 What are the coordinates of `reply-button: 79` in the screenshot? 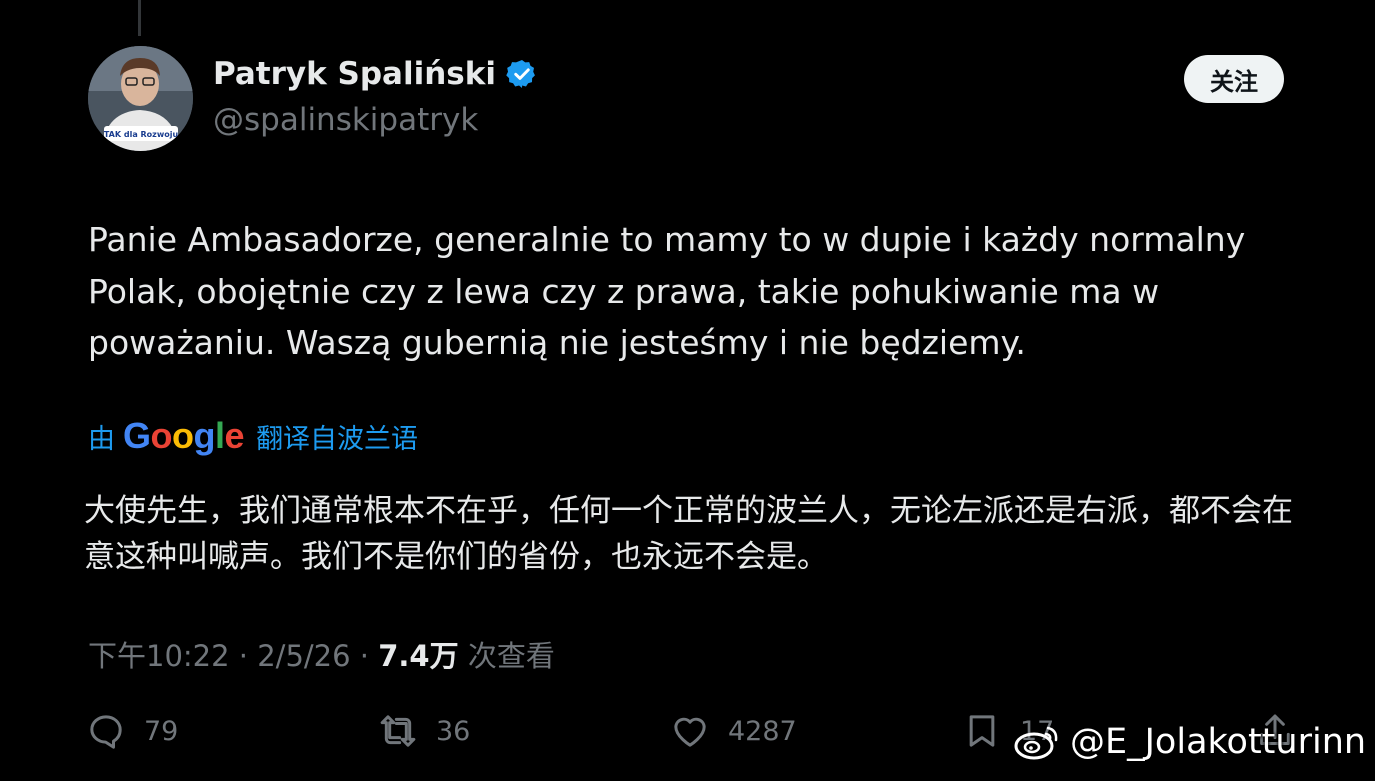 It's located at (132, 731).